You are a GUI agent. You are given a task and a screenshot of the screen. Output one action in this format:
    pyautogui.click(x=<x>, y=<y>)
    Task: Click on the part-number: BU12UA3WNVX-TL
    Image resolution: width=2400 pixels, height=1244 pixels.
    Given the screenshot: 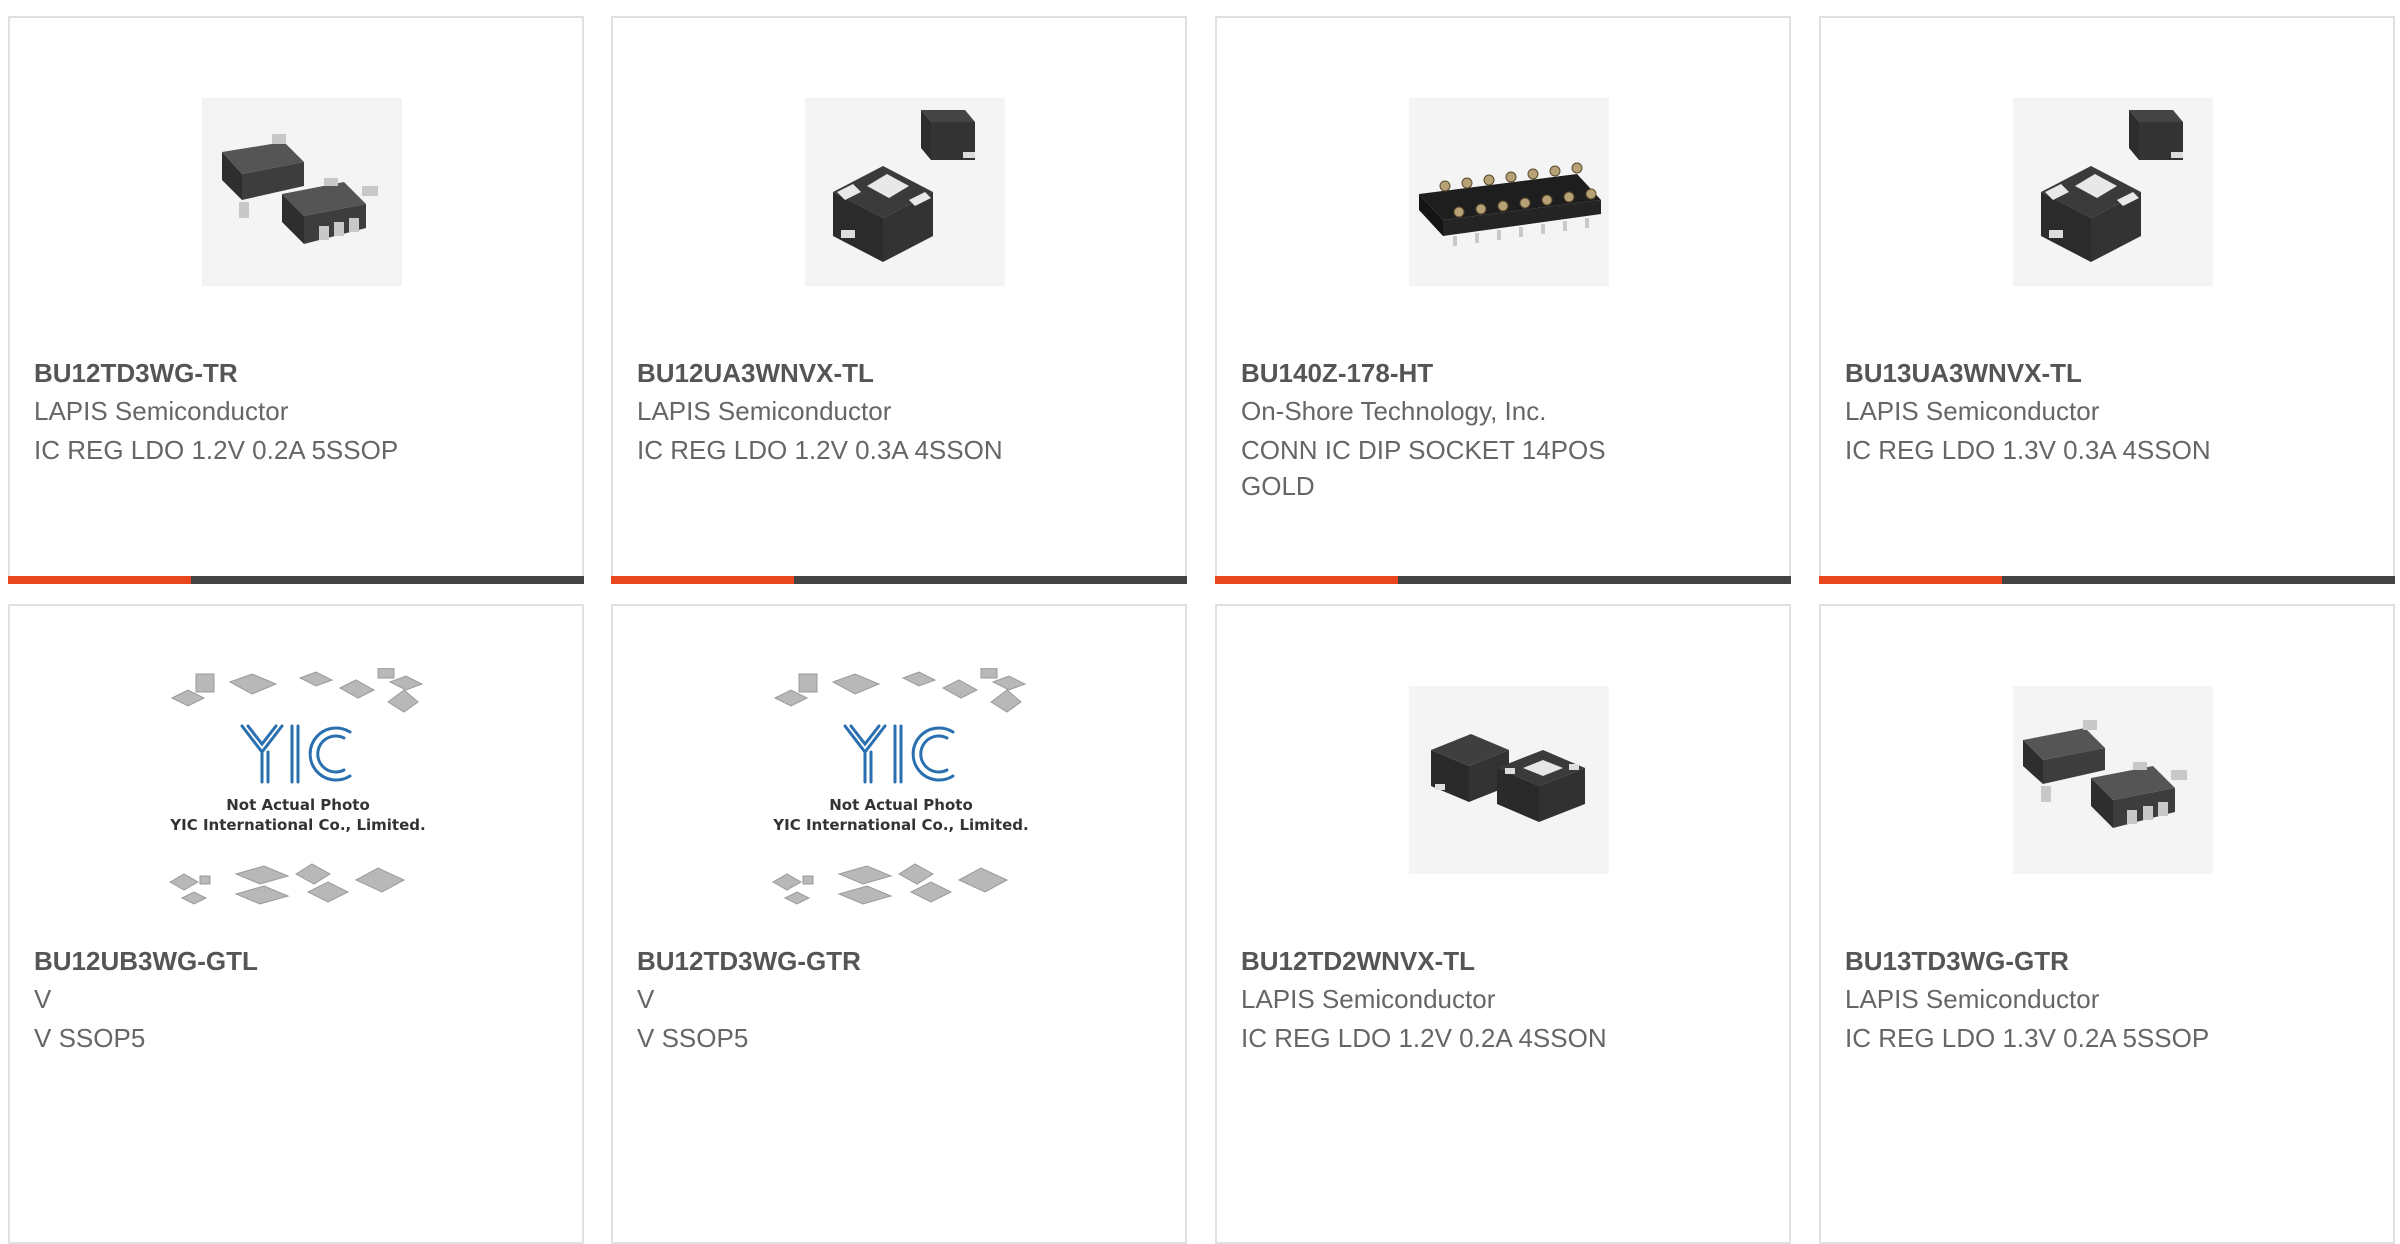 What is the action you would take?
    pyautogui.click(x=755, y=373)
    